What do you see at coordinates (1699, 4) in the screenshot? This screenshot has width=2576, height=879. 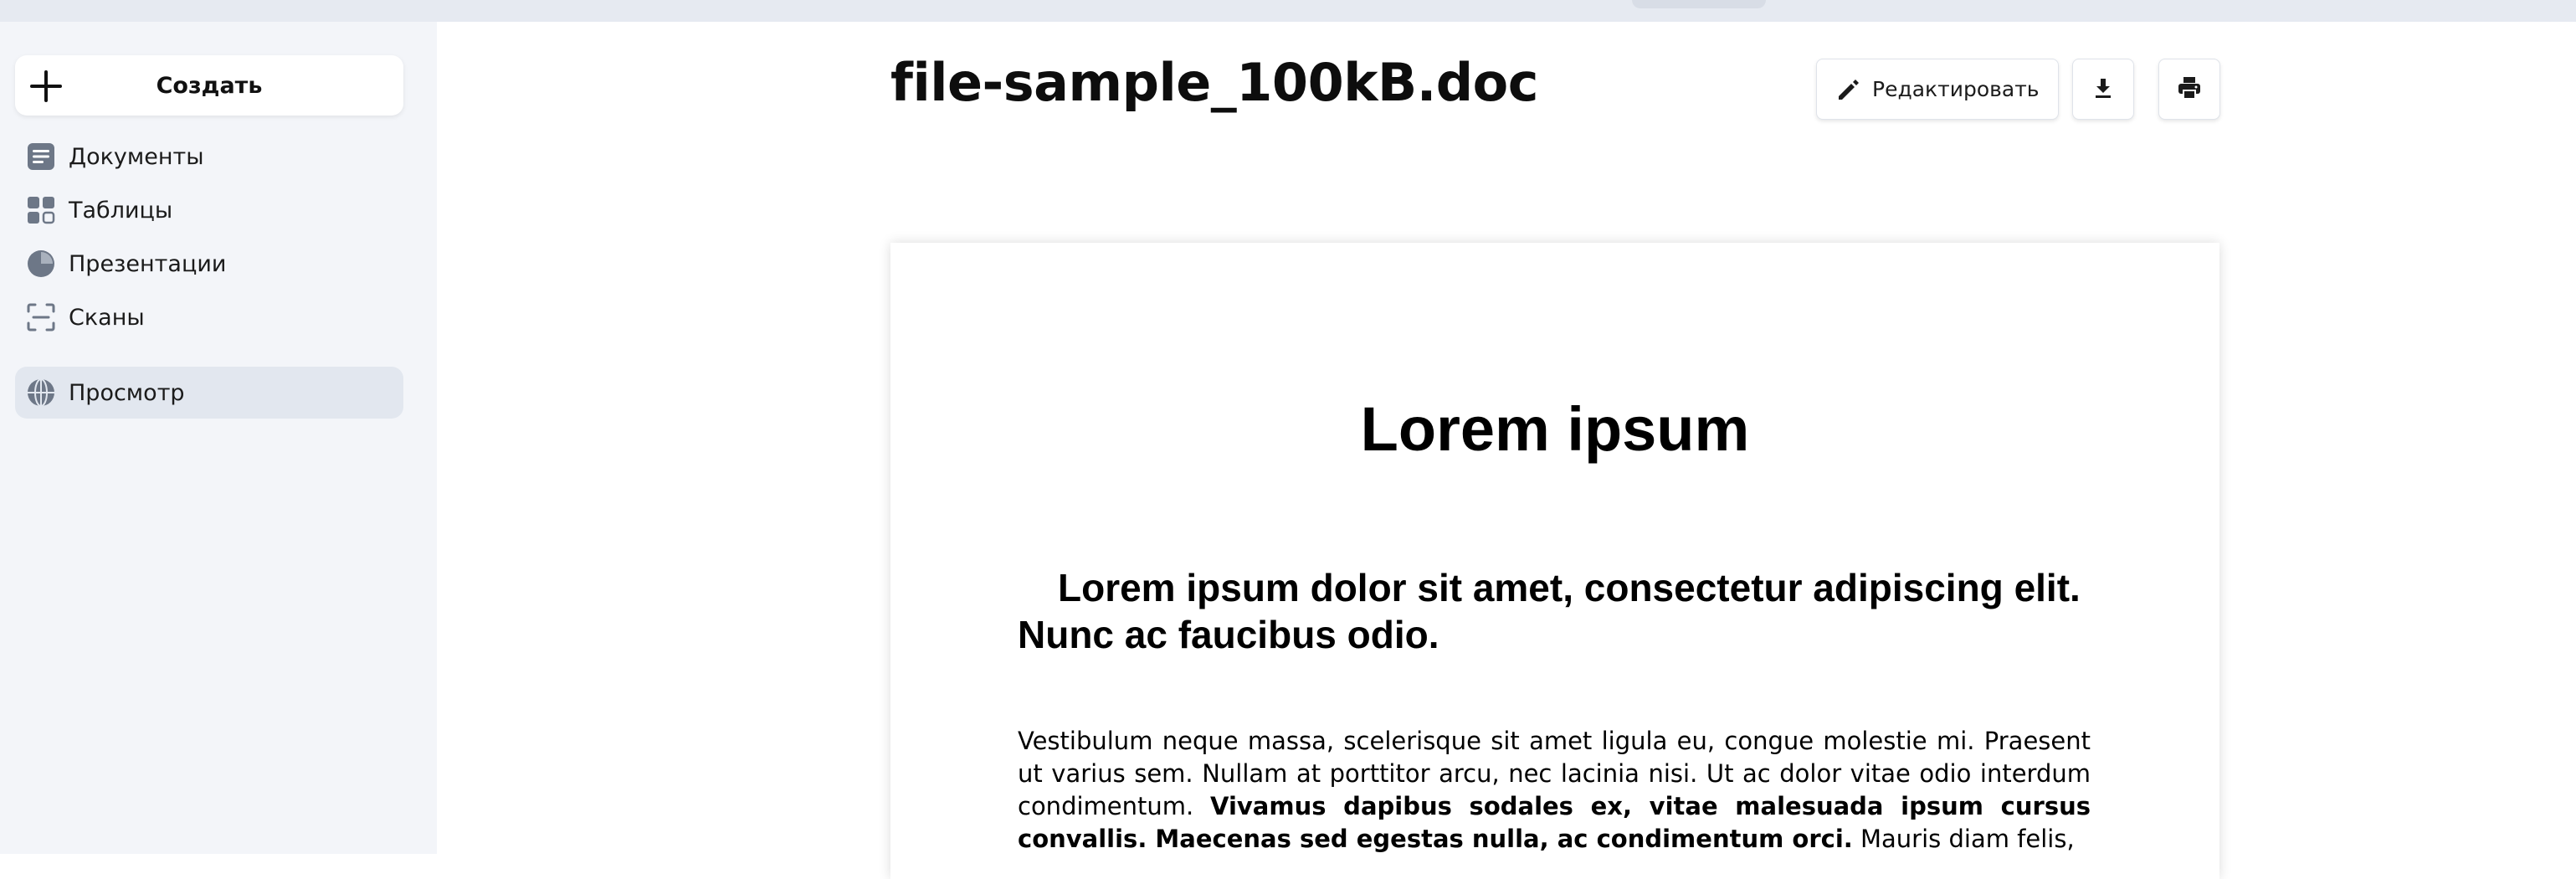 I see `top-bar-tab` at bounding box center [1699, 4].